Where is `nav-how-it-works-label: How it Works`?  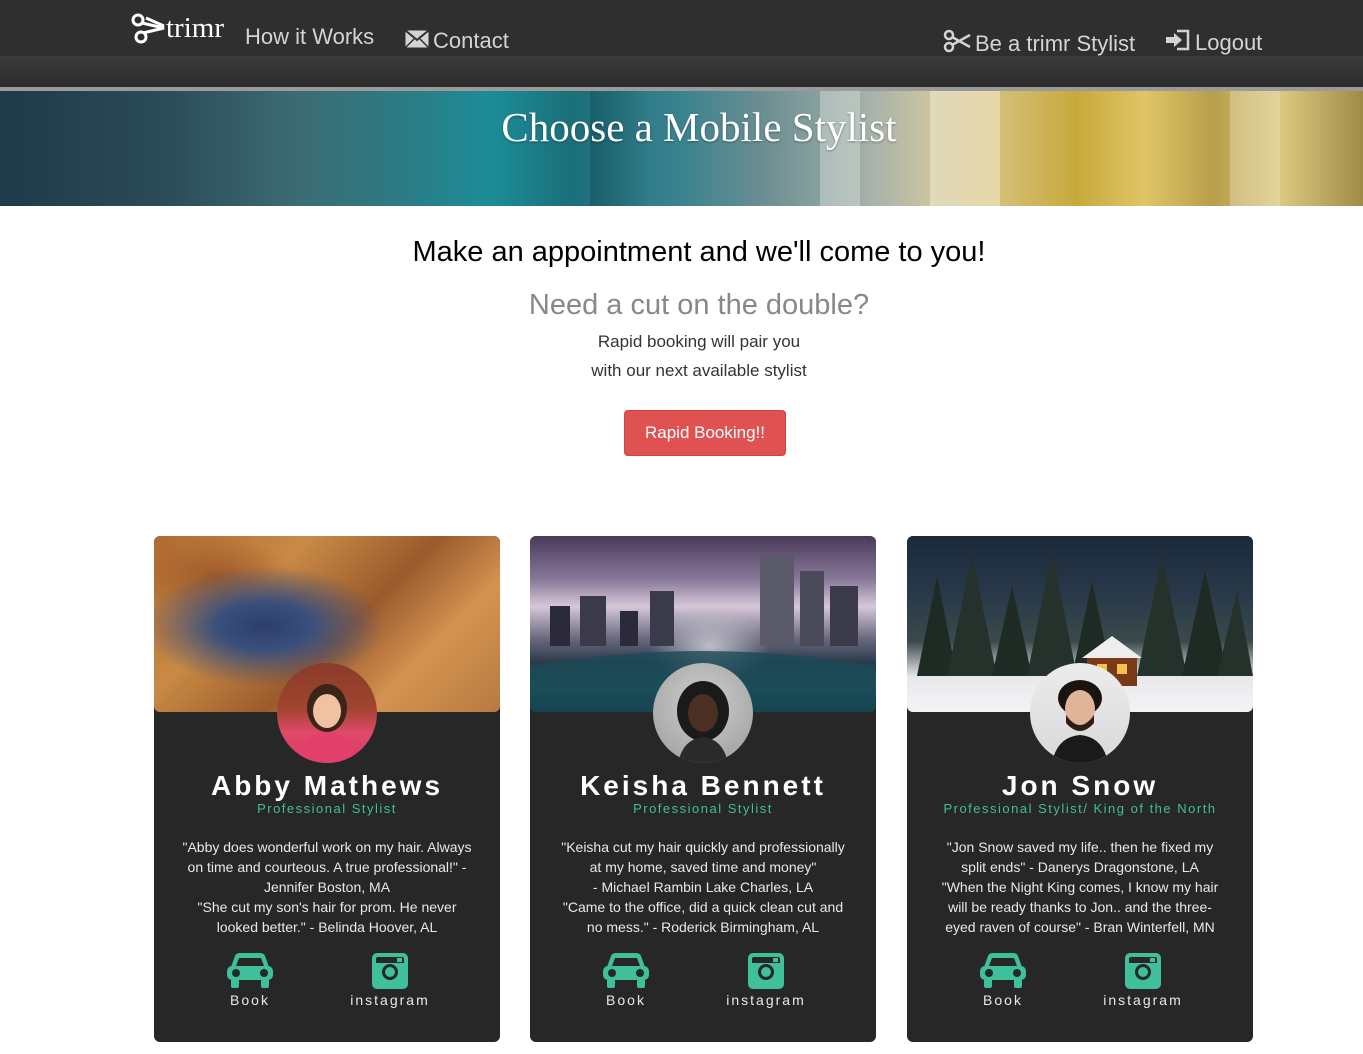 nav-how-it-works-label: How it Works is located at coordinates (310, 36).